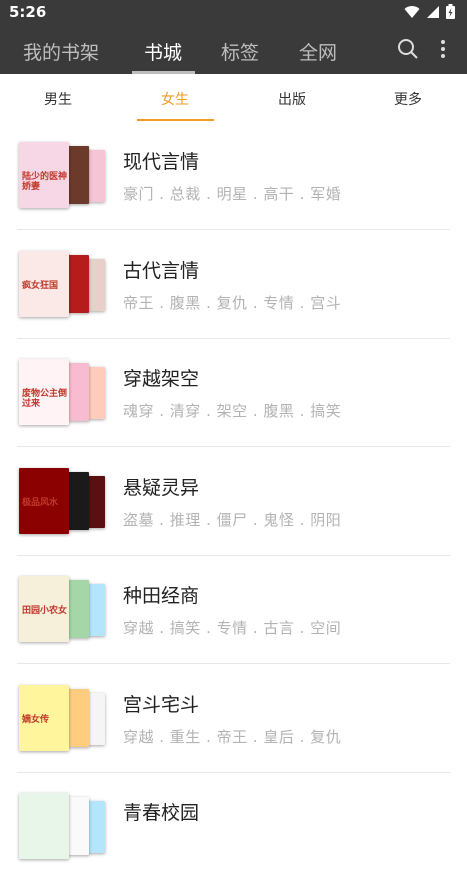  What do you see at coordinates (161, 270) in the screenshot?
I see `category-title: 古代言情` at bounding box center [161, 270].